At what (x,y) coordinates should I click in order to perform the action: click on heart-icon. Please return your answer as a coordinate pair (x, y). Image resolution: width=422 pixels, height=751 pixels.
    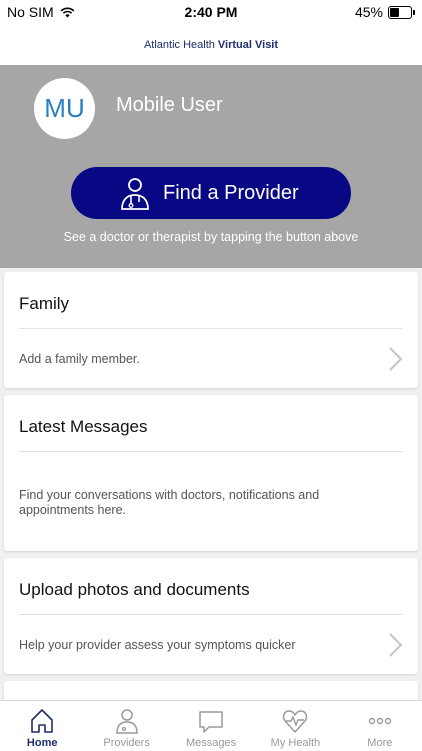
    Looking at the image, I should click on (295, 721).